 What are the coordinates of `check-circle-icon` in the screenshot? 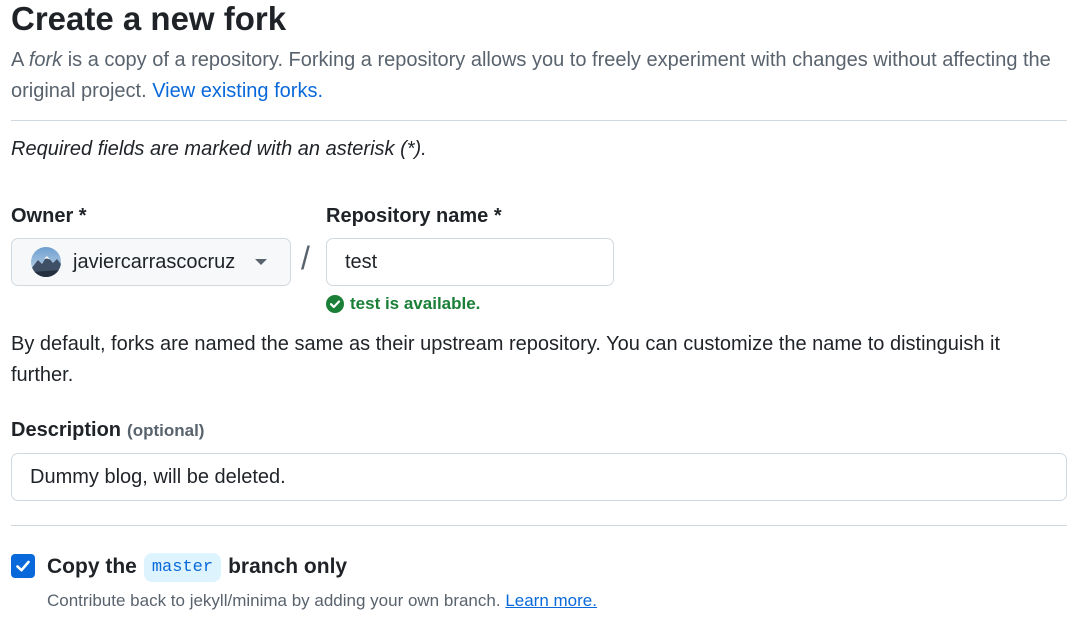 It's located at (335, 304).